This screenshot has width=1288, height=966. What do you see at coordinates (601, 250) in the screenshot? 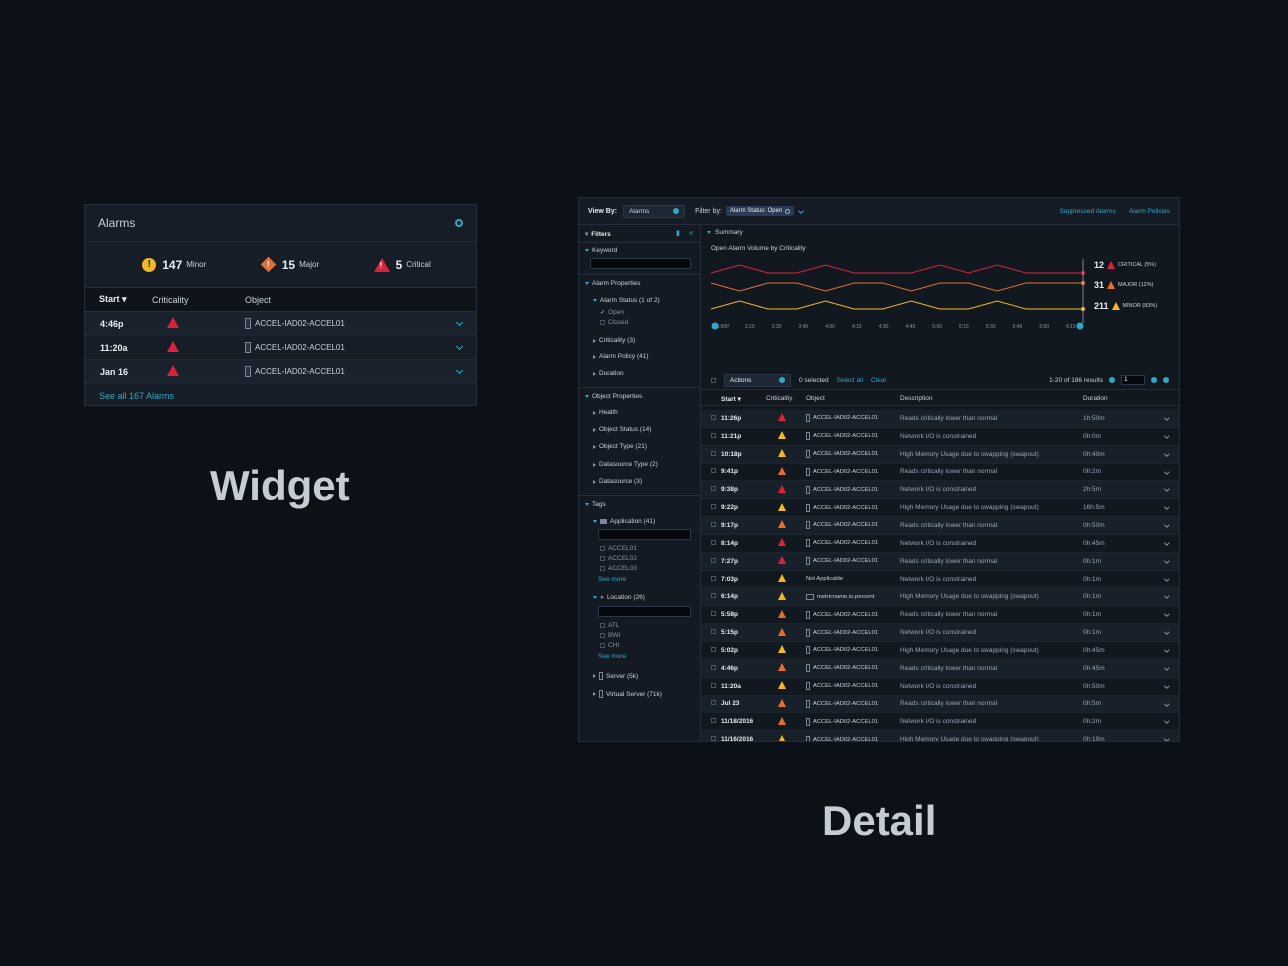
I see `filter-keyword: Keyword` at bounding box center [601, 250].